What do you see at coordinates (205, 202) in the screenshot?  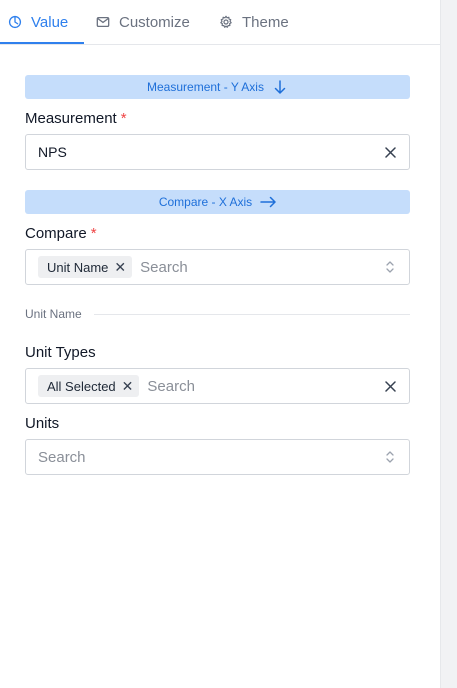 I see `compare-banner-label: Compare - X Axis` at bounding box center [205, 202].